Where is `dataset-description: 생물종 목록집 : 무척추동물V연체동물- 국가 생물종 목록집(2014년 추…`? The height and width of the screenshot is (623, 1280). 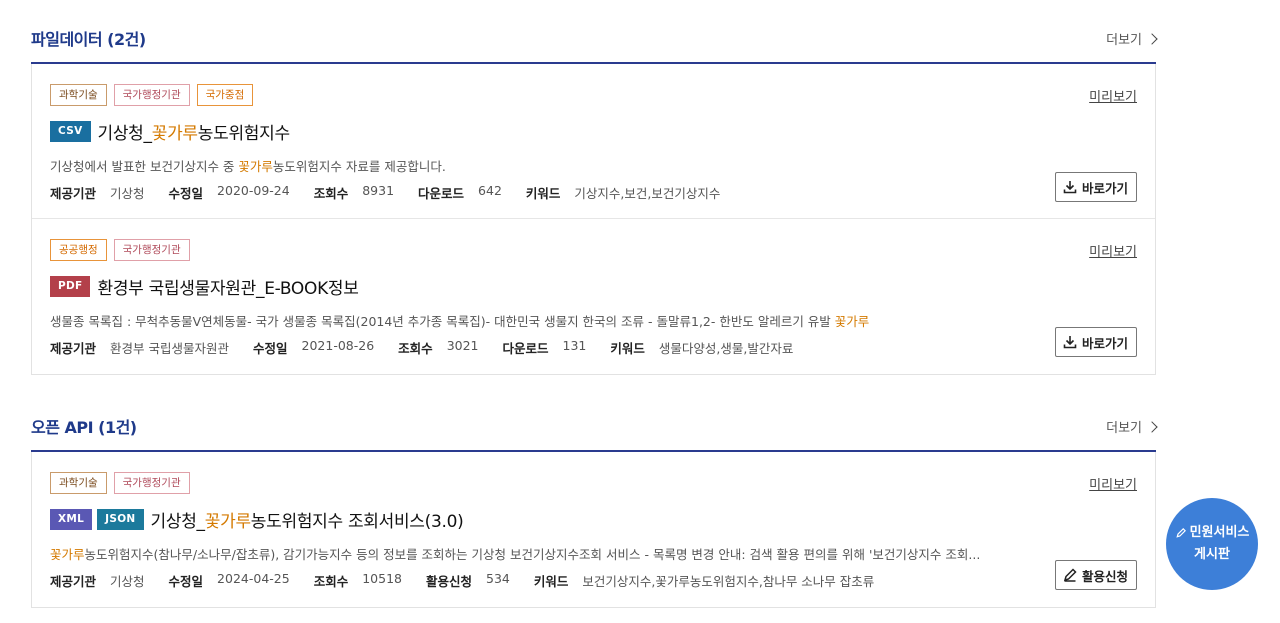 dataset-description: 생물종 목록집 : 무척추동물V연체동물- 국가 생물종 목록집(2014년 추… is located at coordinates (460, 321).